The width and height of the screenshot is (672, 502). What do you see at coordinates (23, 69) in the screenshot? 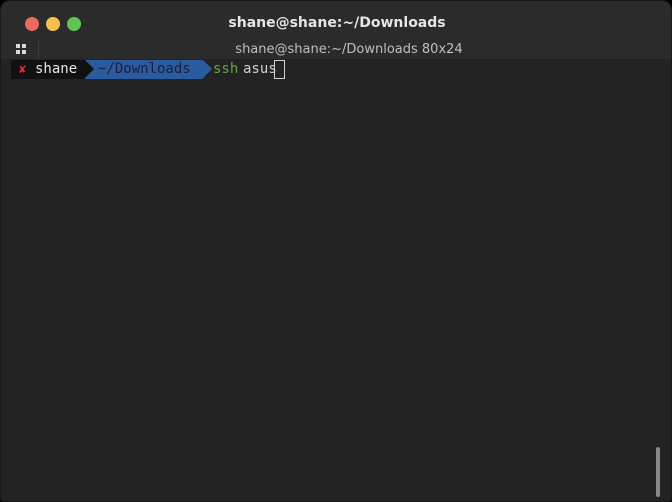
I see `error-status-icon: ✘` at bounding box center [23, 69].